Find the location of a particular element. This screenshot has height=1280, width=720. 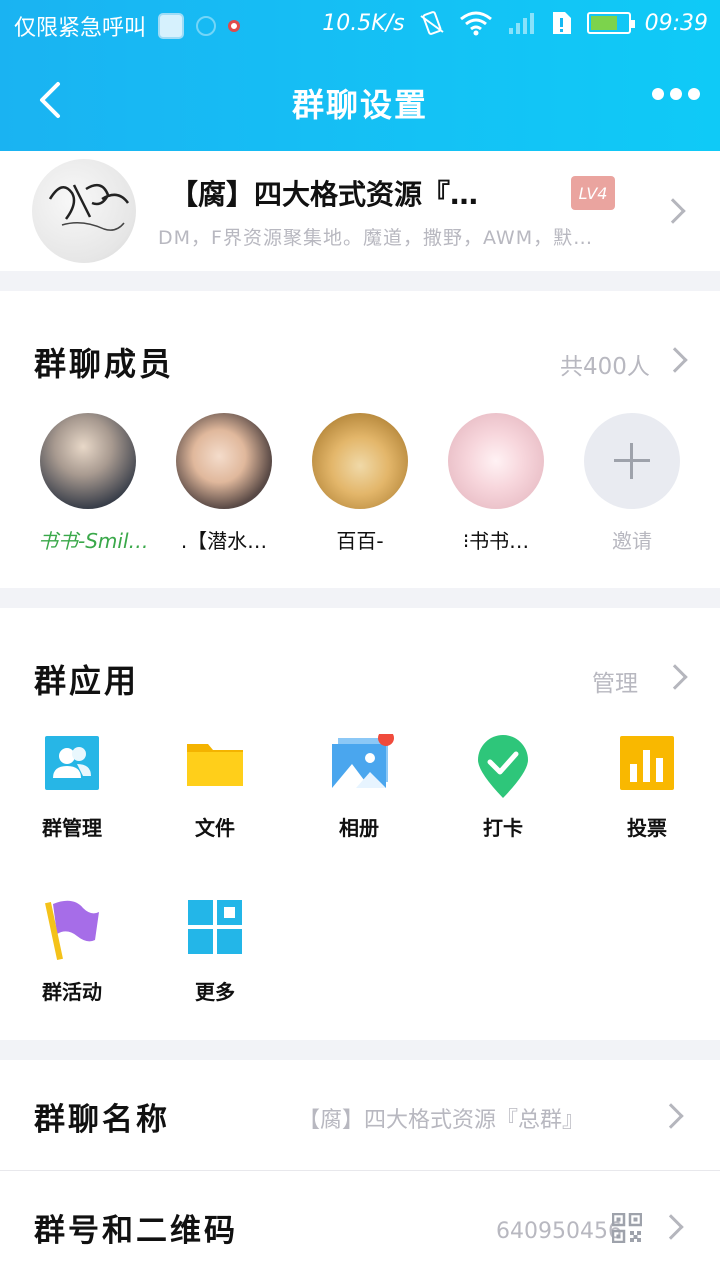

app-label: 群活动 is located at coordinates (72, 992).